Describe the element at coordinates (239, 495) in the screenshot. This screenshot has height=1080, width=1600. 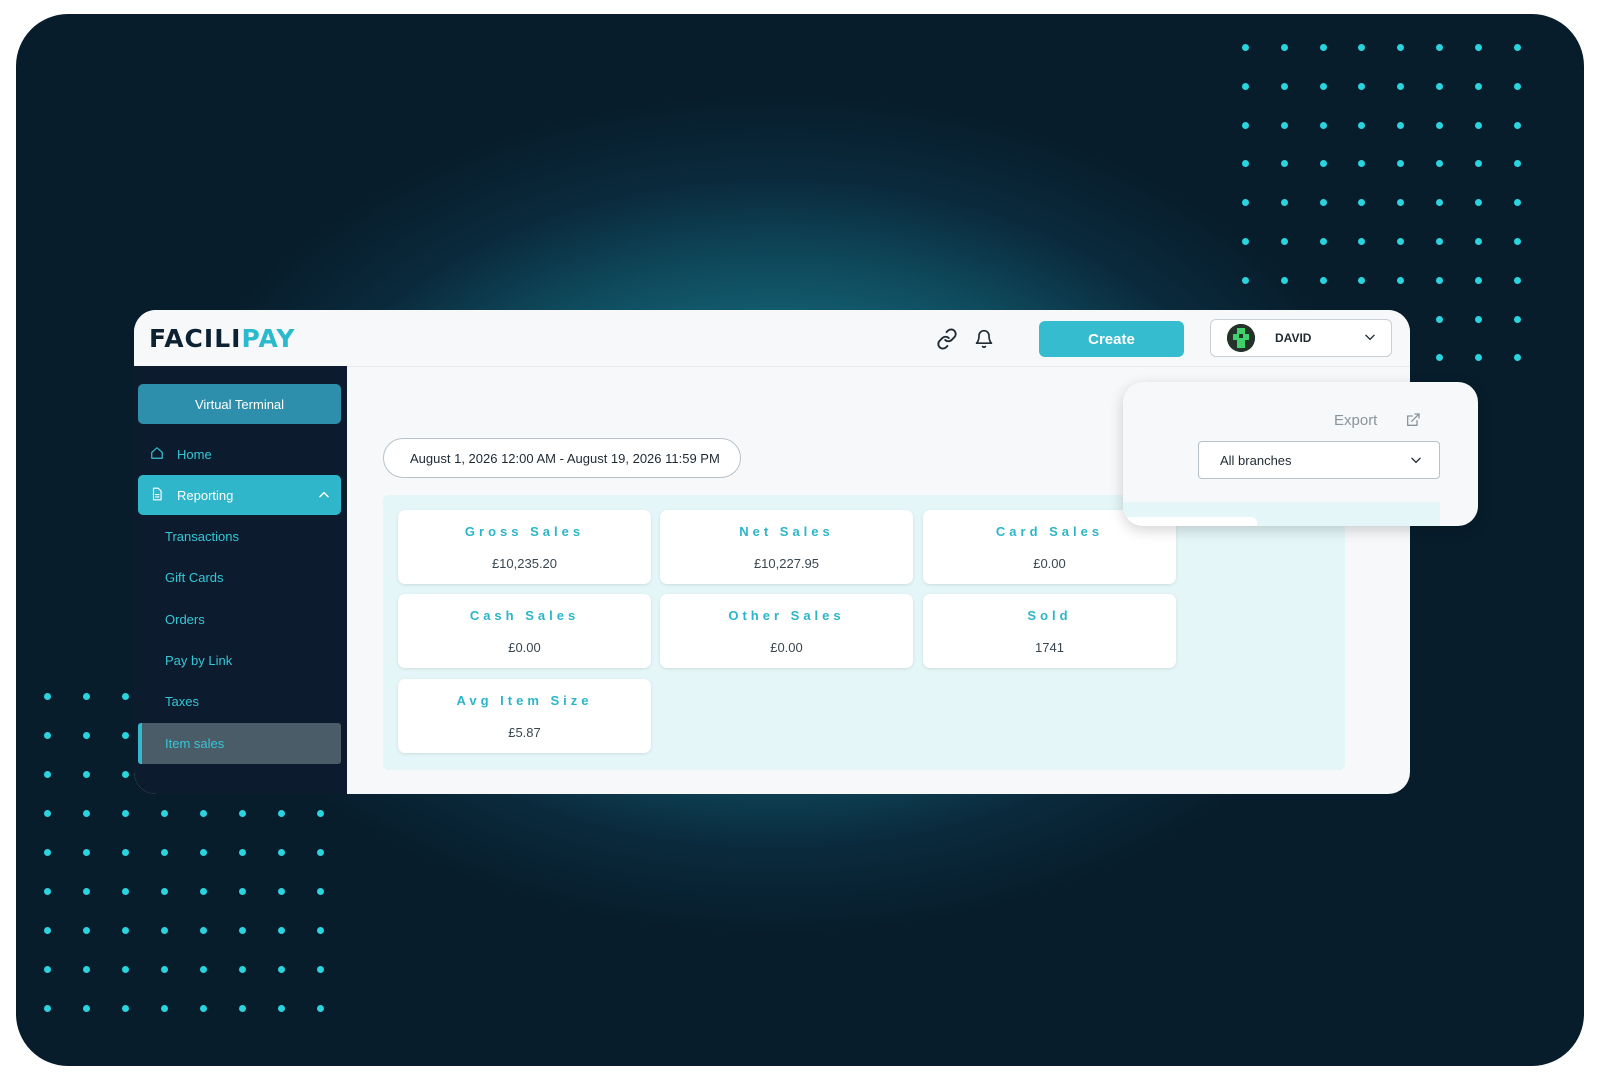
I see `sidebar-item-reporting: Reporting` at that location.